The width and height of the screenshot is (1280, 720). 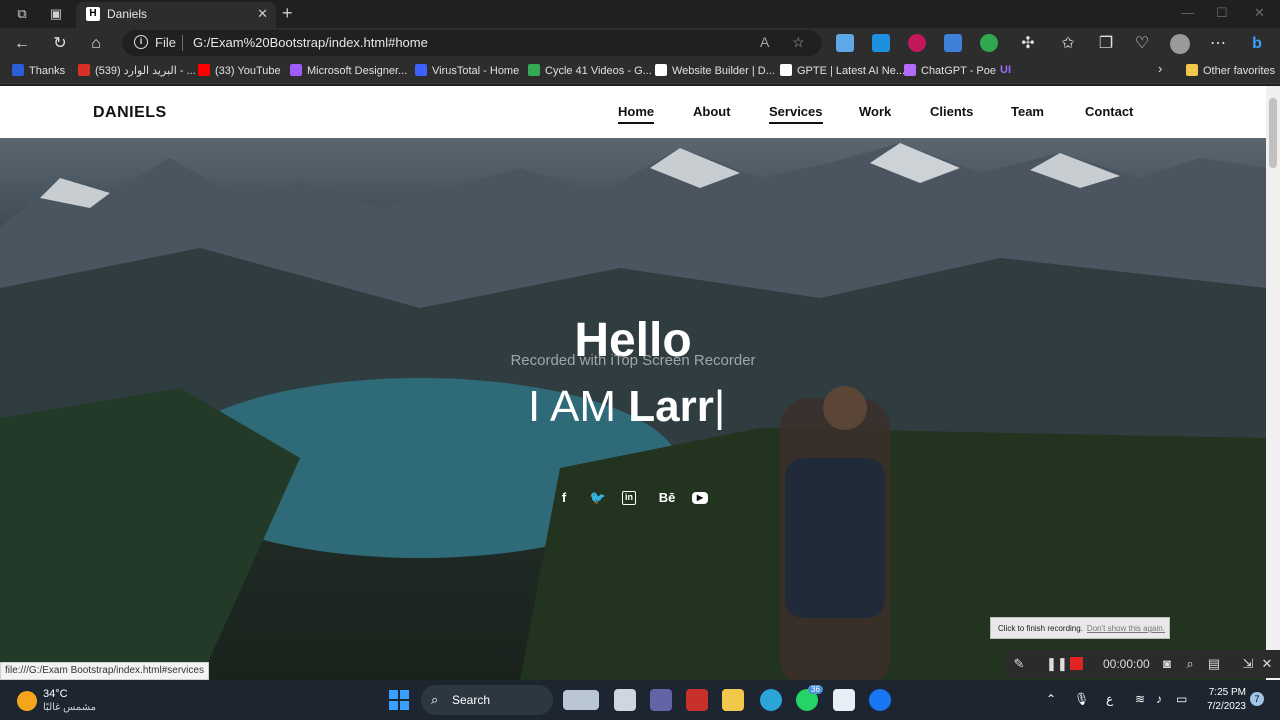 What do you see at coordinates (629, 498) in the screenshot?
I see `linkedin-icon: in` at bounding box center [629, 498].